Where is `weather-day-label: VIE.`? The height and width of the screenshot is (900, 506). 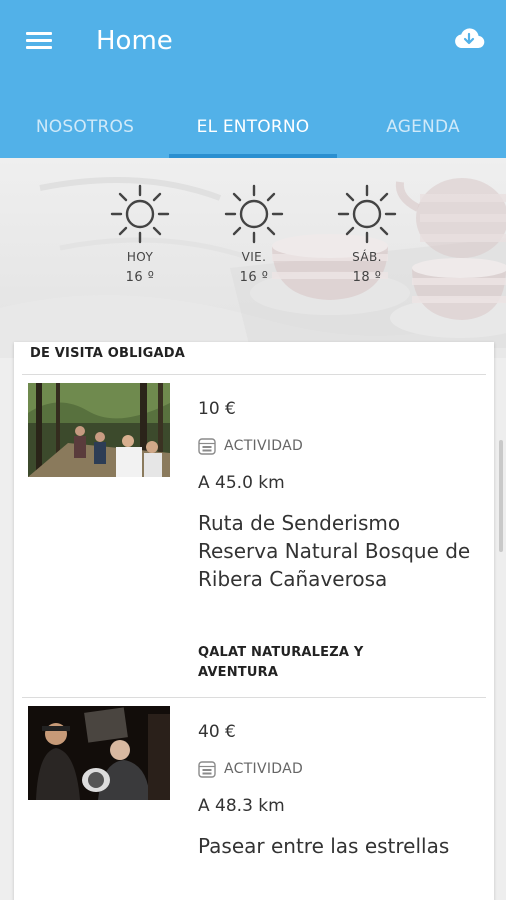 weather-day-label: VIE. is located at coordinates (254, 257).